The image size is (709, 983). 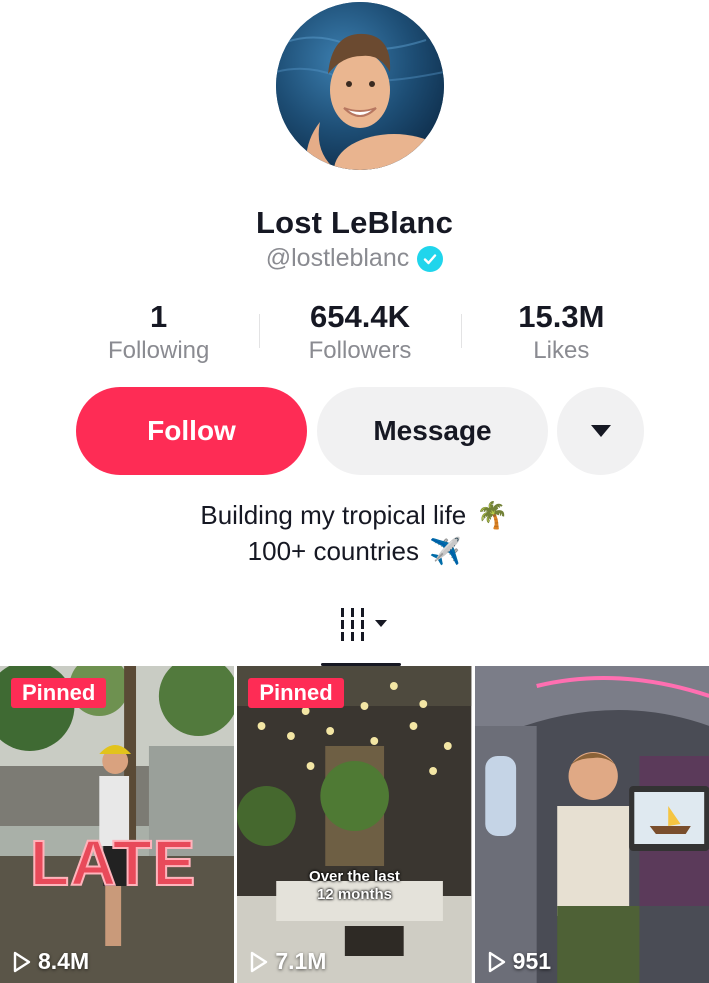 I want to click on profile-handle-row: @lostleblanc, so click(x=354, y=258).